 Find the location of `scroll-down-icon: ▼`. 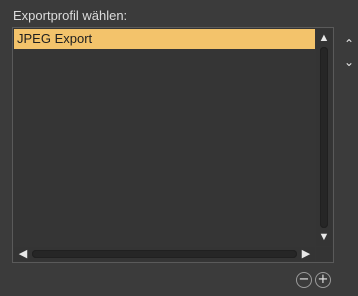

scroll-down-icon: ▼ is located at coordinates (324, 237).